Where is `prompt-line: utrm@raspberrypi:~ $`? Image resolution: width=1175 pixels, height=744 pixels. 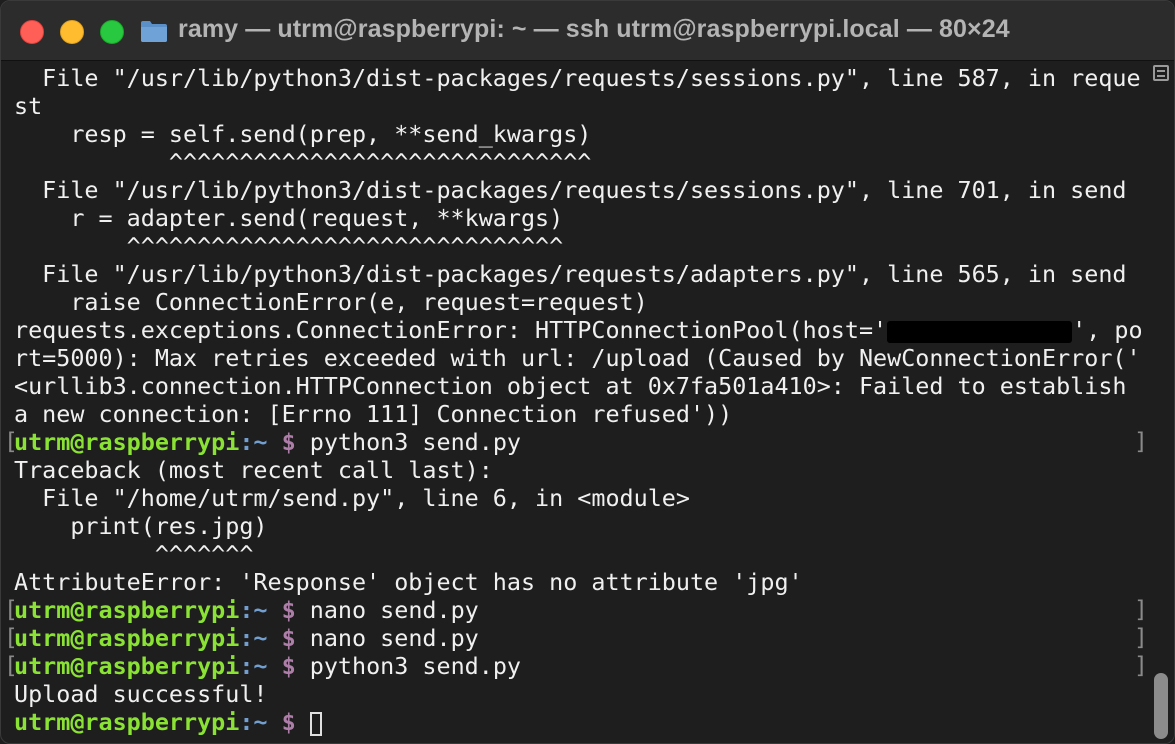
prompt-line: utrm@raspberrypi:~ $ is located at coordinates (579, 722).